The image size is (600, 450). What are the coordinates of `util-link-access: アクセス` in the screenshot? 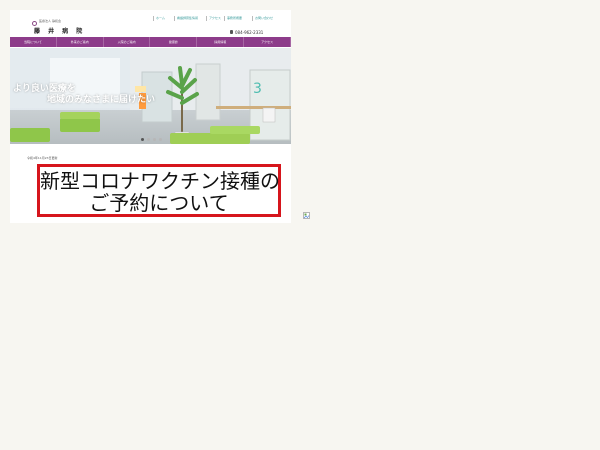 It's located at (214, 18).